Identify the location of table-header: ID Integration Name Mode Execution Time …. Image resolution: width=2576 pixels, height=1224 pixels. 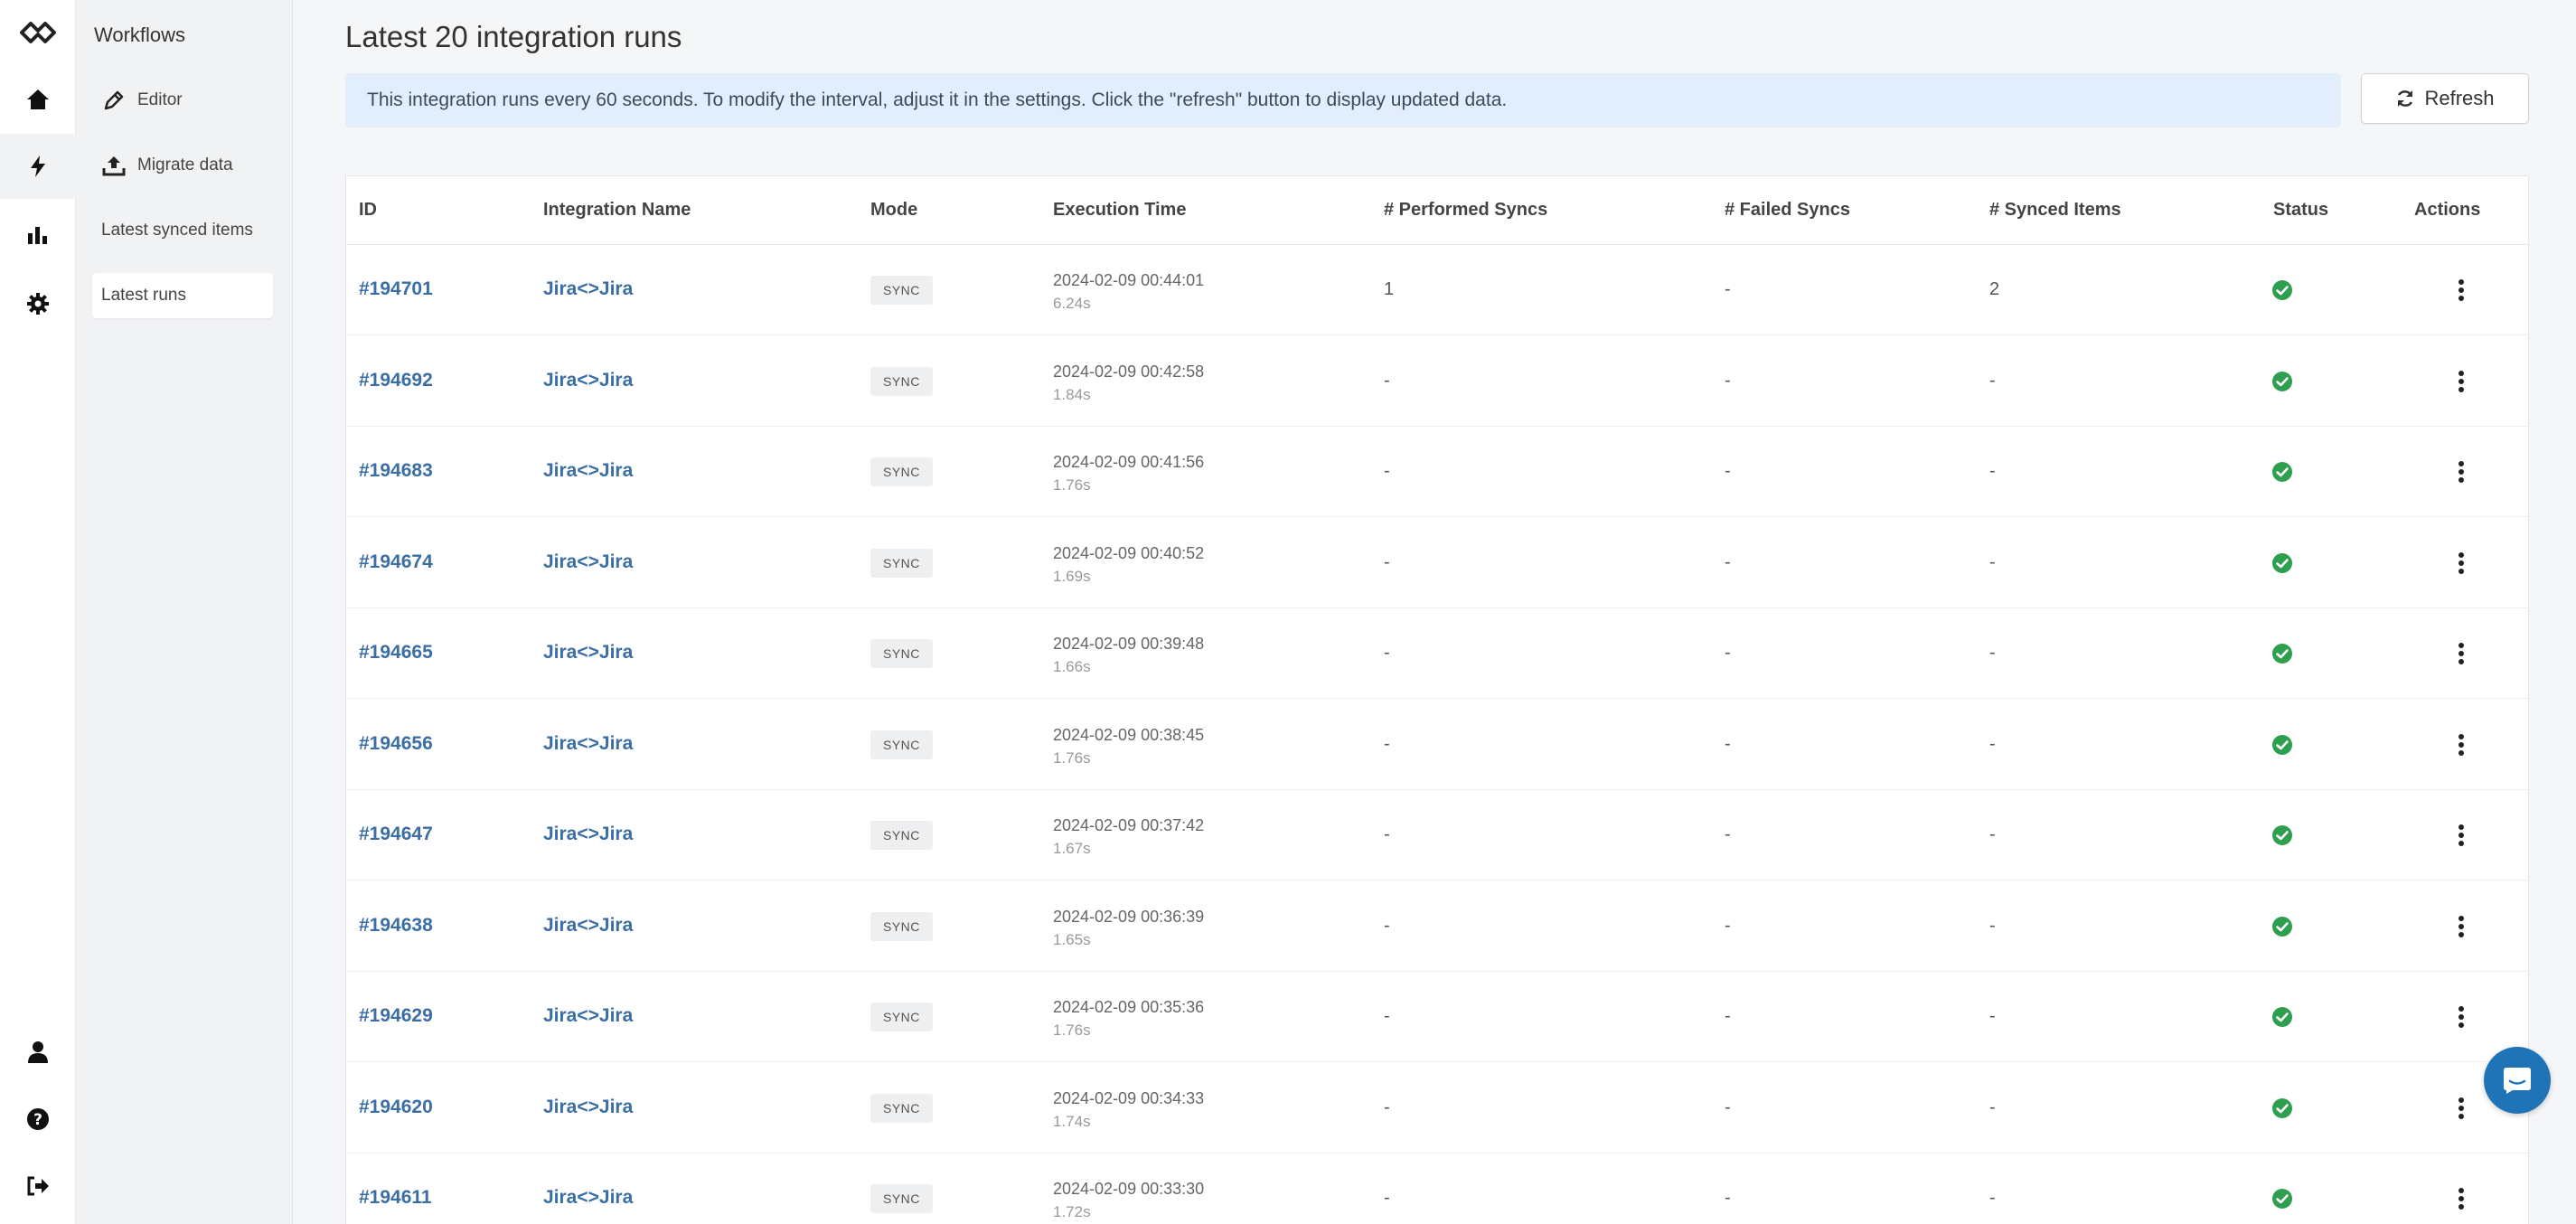
(1437, 210).